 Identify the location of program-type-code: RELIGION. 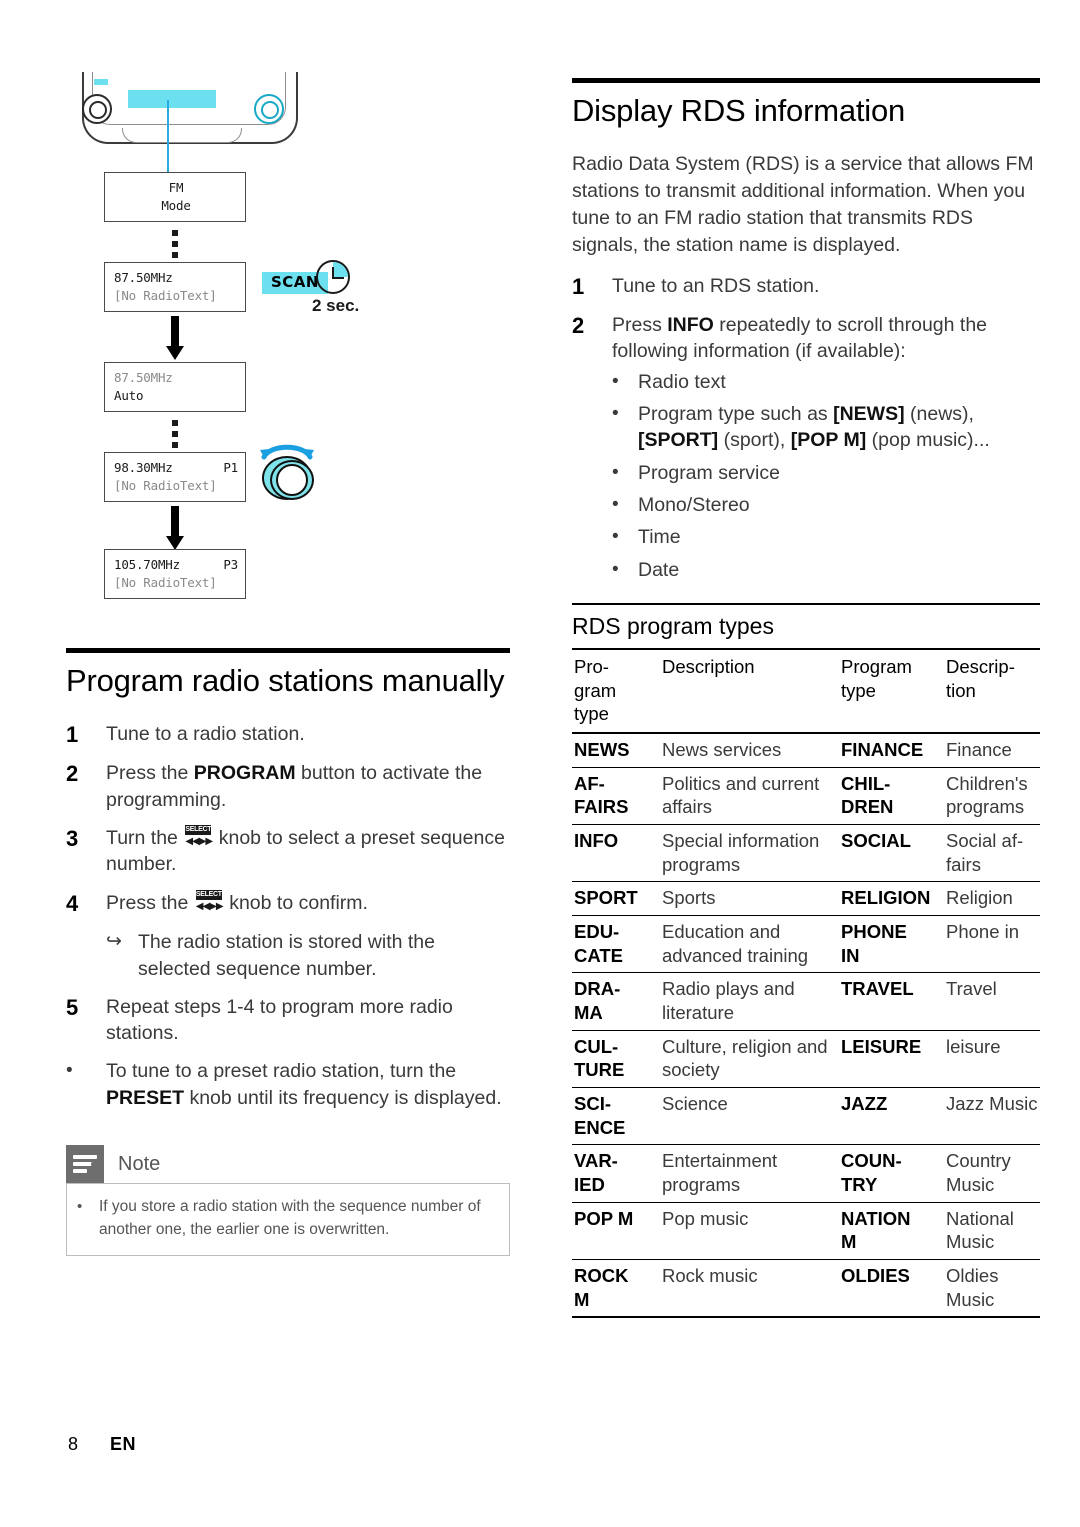
(891, 898).